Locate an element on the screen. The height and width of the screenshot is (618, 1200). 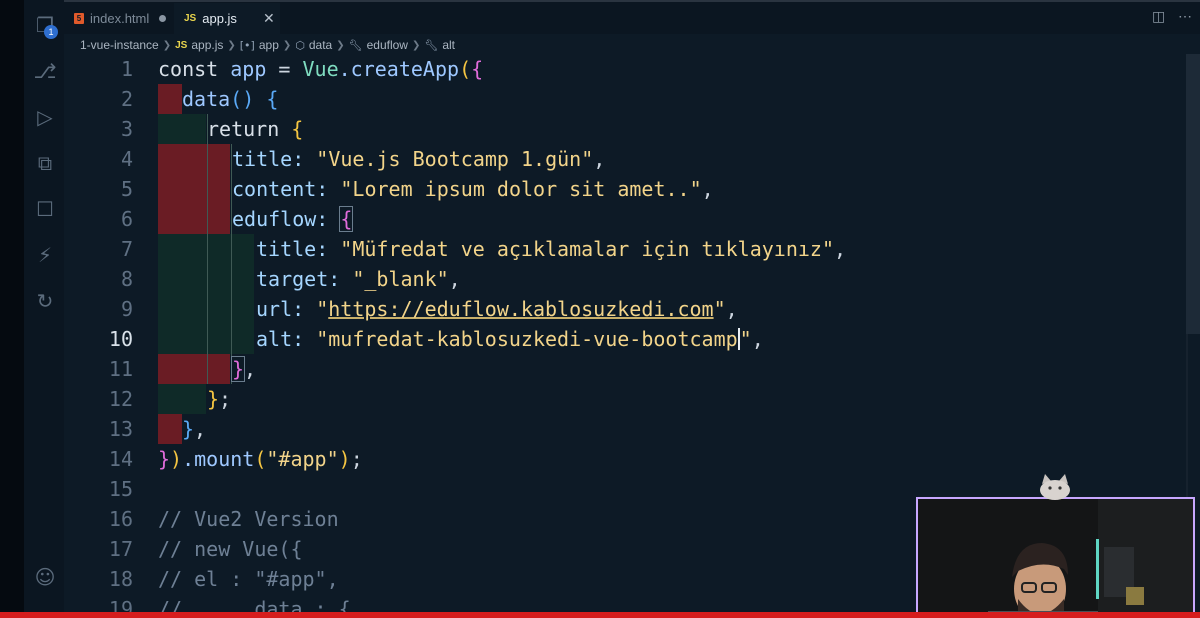
line-number: 9 is located at coordinates (126, 309).